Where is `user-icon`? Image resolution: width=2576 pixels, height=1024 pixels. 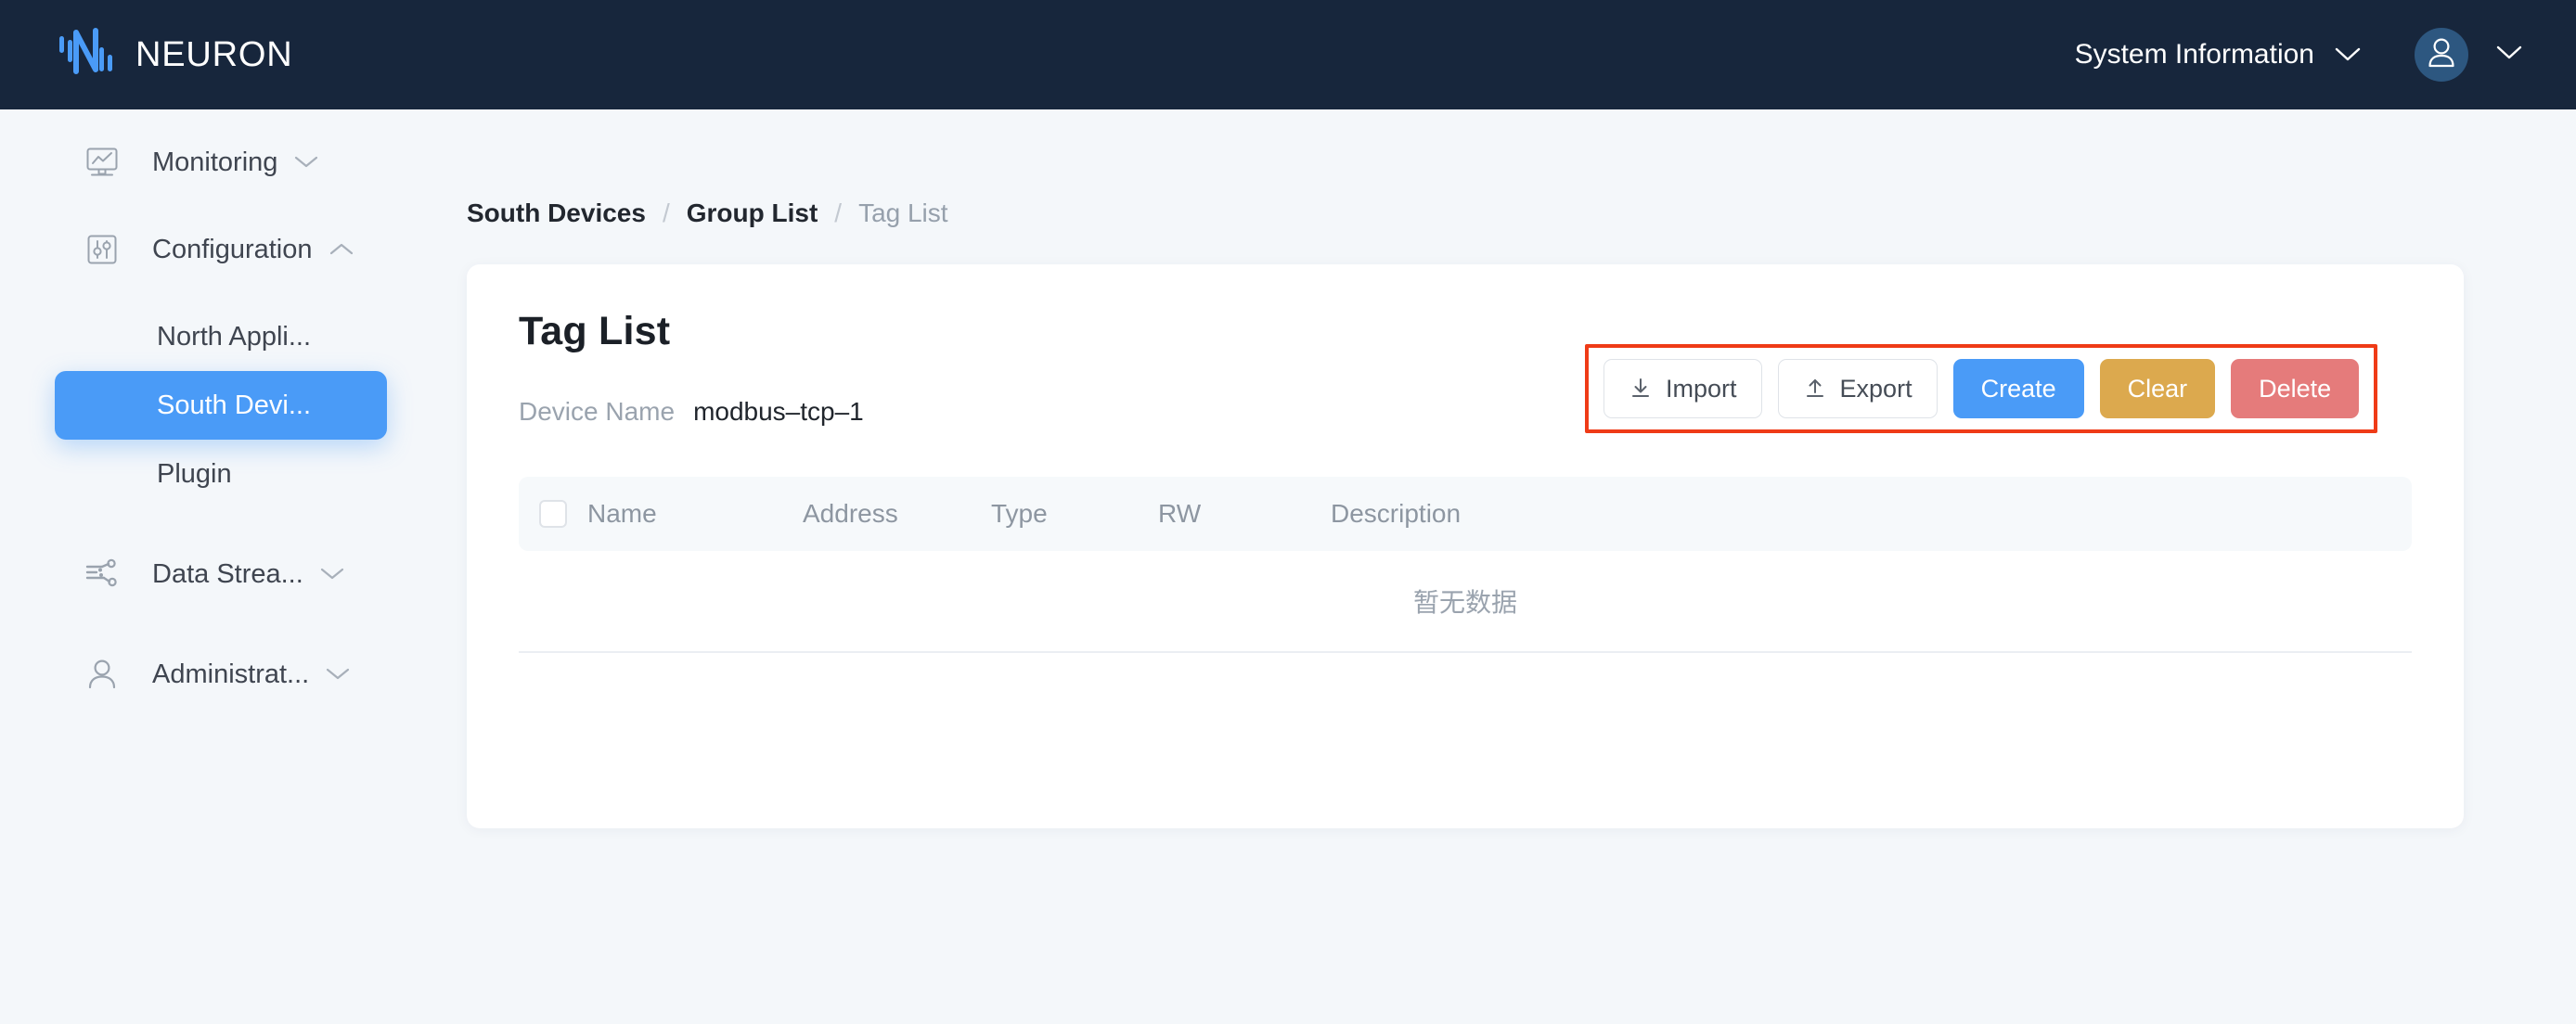
user-icon is located at coordinates (102, 674).